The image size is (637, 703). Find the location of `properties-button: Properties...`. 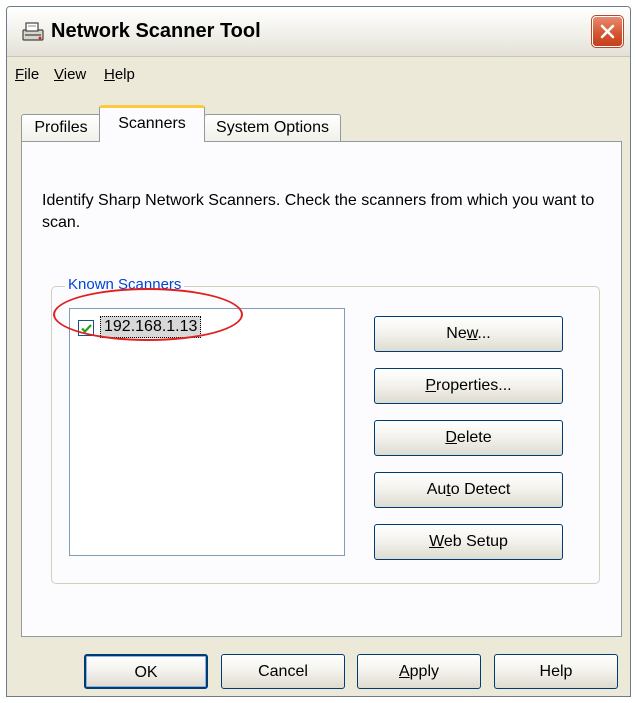

properties-button: Properties... is located at coordinates (468, 386).